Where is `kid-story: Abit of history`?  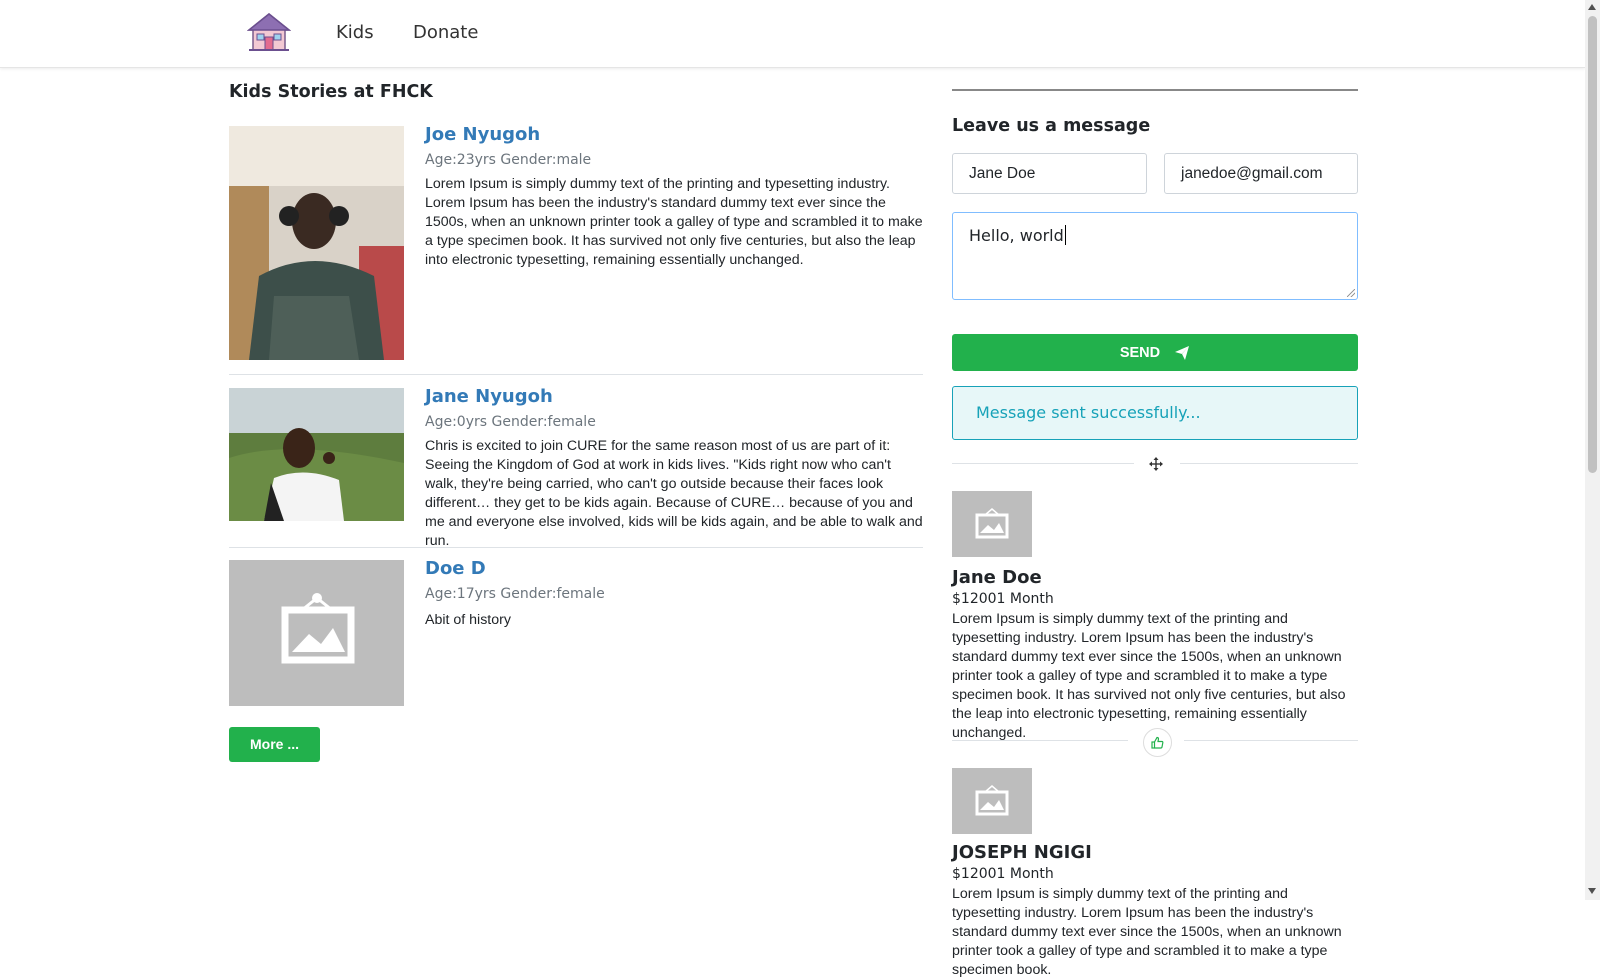 kid-story: Abit of history is located at coordinates (468, 620).